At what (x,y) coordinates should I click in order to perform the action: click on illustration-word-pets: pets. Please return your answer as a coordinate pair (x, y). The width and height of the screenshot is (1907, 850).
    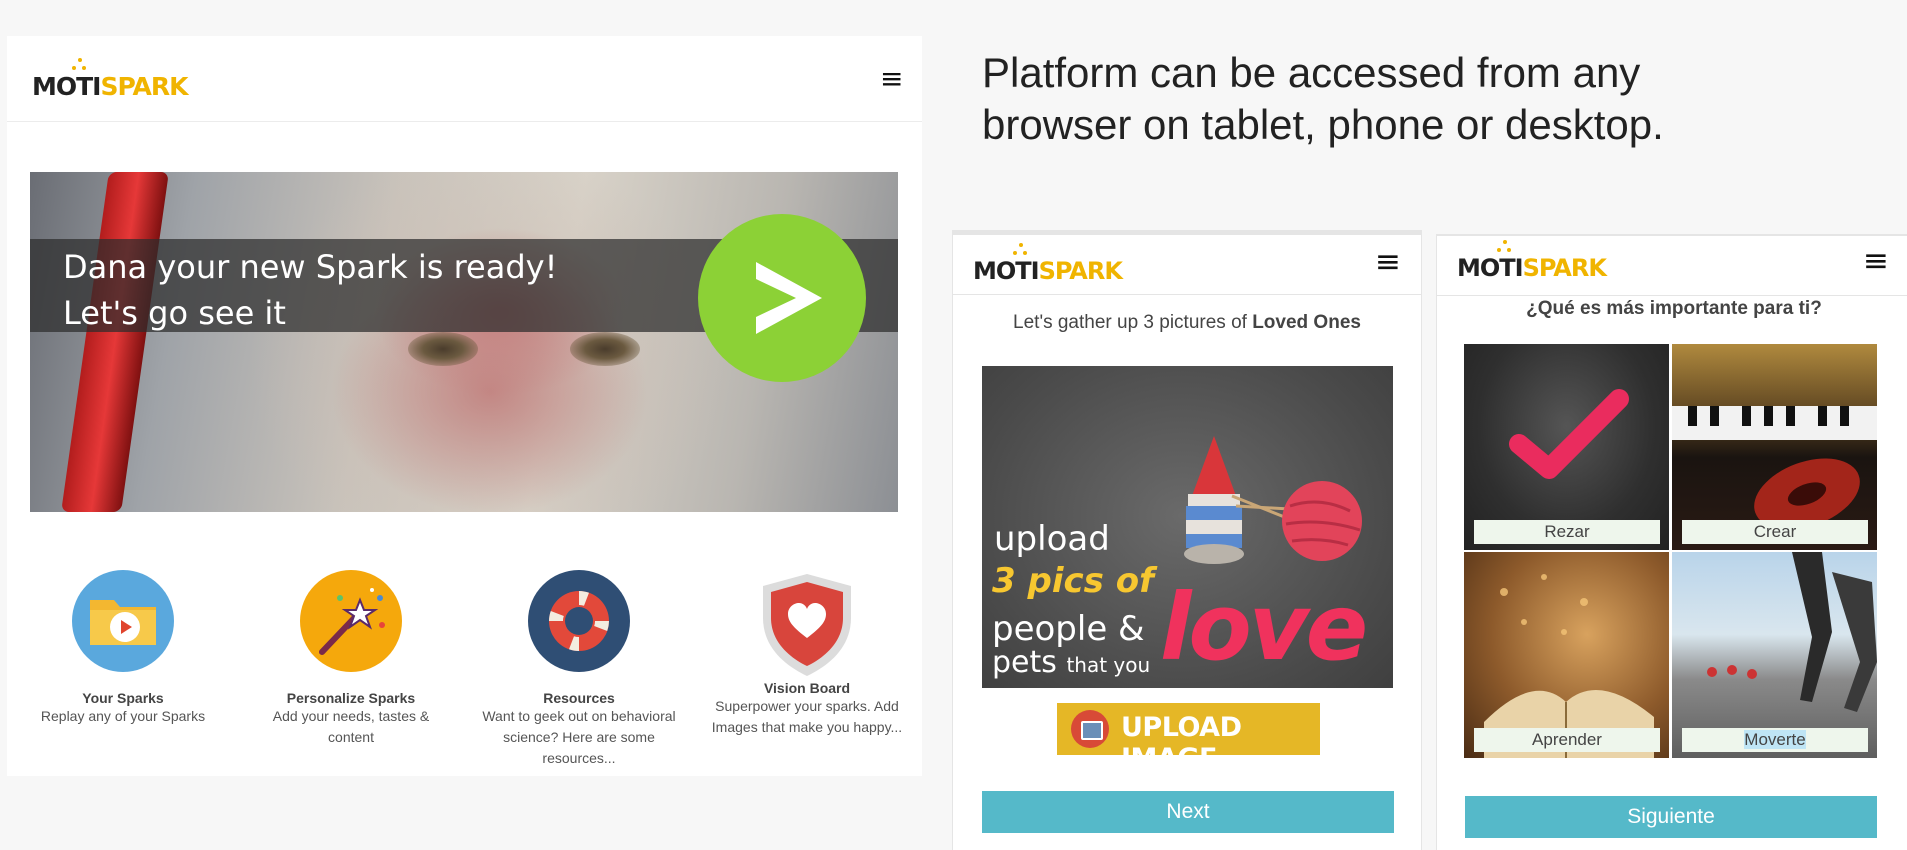
    Looking at the image, I should click on (1024, 662).